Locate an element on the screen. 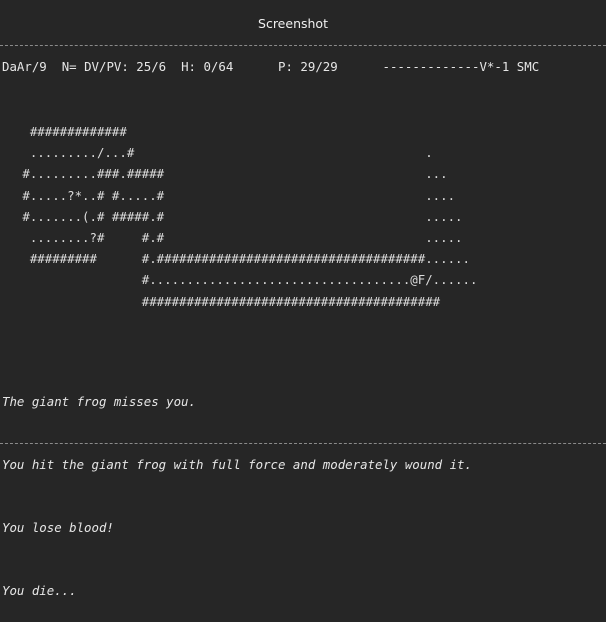 This screenshot has height=622, width=606. location-indicator: -------------V*-1 SMC is located at coordinates (461, 66).